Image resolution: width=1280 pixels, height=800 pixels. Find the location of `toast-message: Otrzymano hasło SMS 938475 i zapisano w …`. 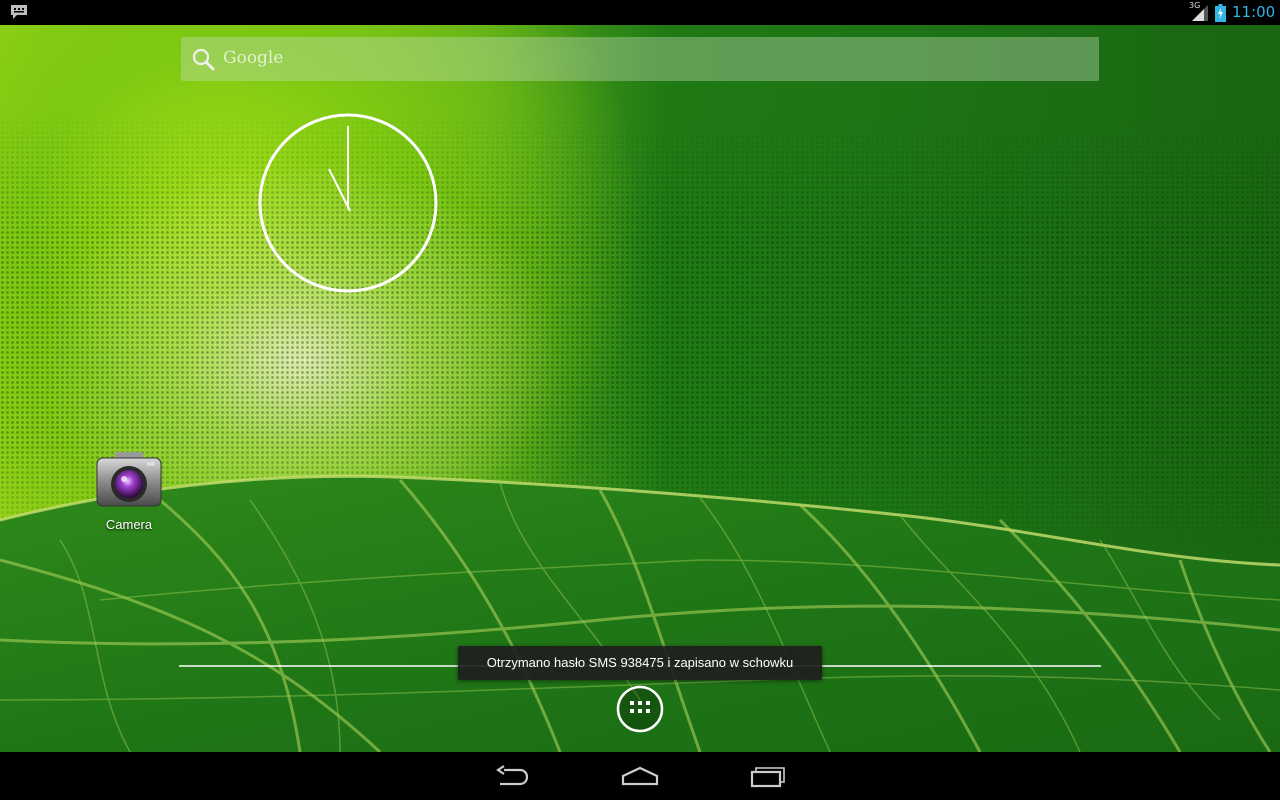

toast-message: Otrzymano hasło SMS 938475 i zapisano w … is located at coordinates (640, 663).